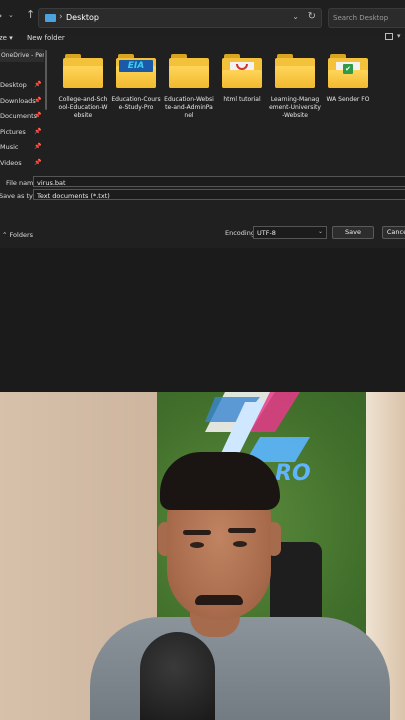  What do you see at coordinates (73, 196) in the screenshot?
I see `save-as-type-value: Text documents (*.txt)` at bounding box center [73, 196].